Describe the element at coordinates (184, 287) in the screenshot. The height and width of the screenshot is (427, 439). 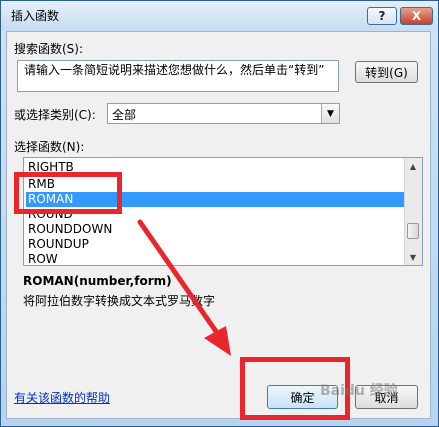
I see `annotation-arrow` at that location.